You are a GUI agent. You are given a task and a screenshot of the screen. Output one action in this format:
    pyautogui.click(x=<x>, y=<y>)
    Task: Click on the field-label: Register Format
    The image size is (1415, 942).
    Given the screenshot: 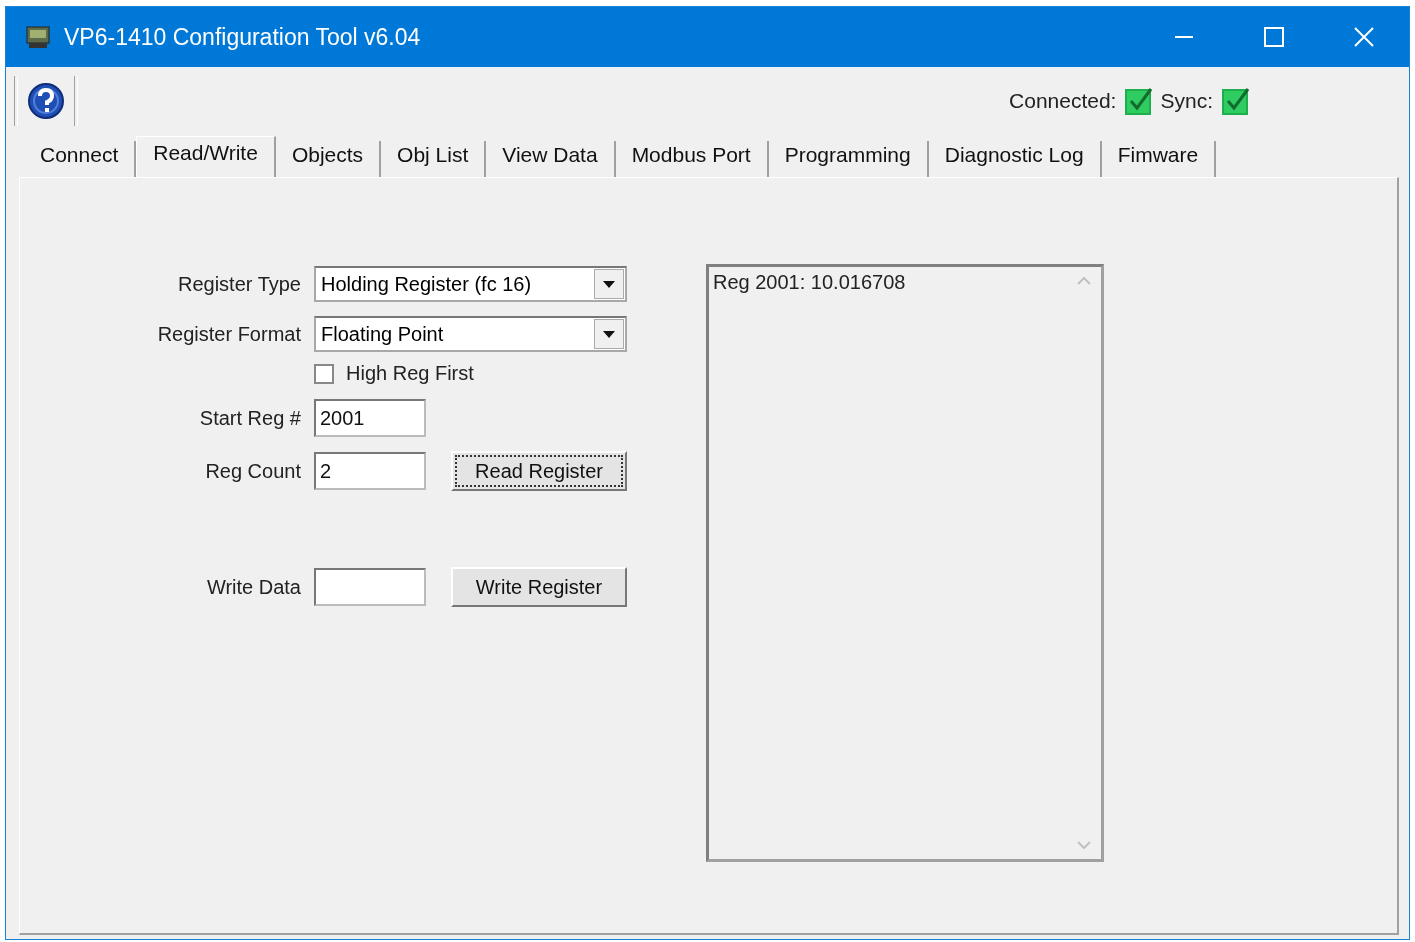 What is the action you would take?
    pyautogui.click(x=228, y=334)
    